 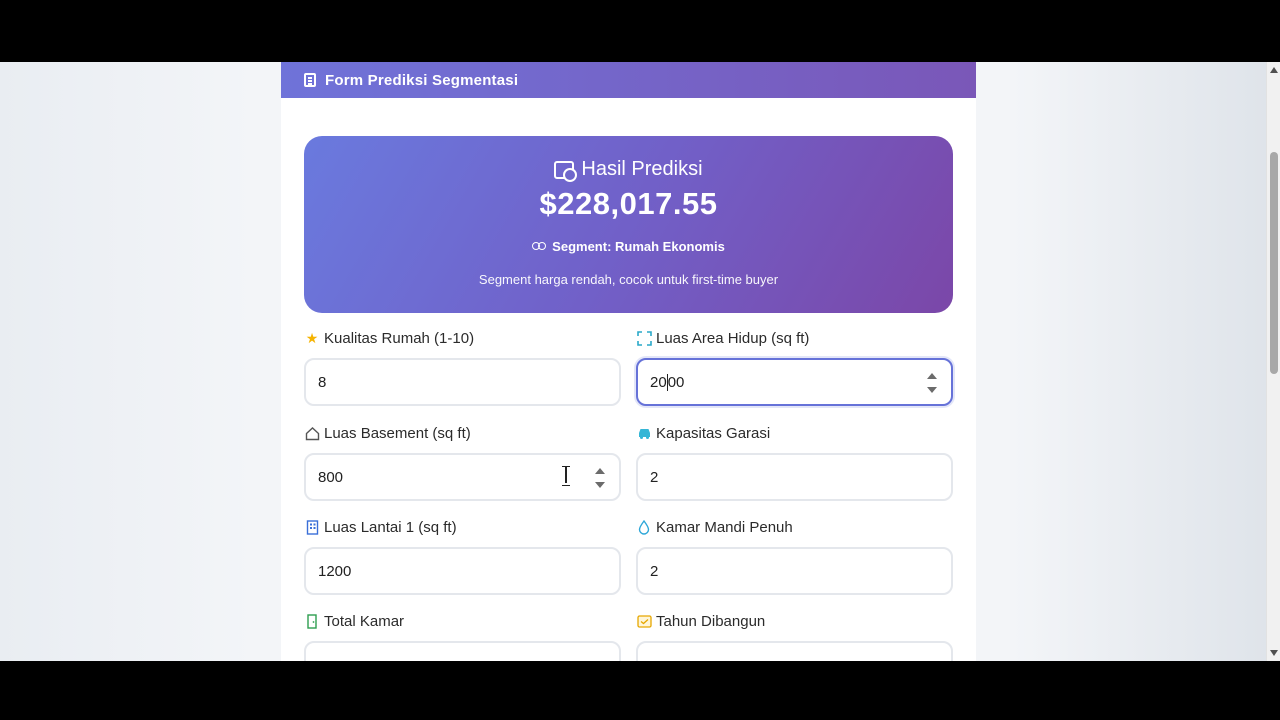 What do you see at coordinates (644, 338) in the screenshot?
I see `expand-icon` at bounding box center [644, 338].